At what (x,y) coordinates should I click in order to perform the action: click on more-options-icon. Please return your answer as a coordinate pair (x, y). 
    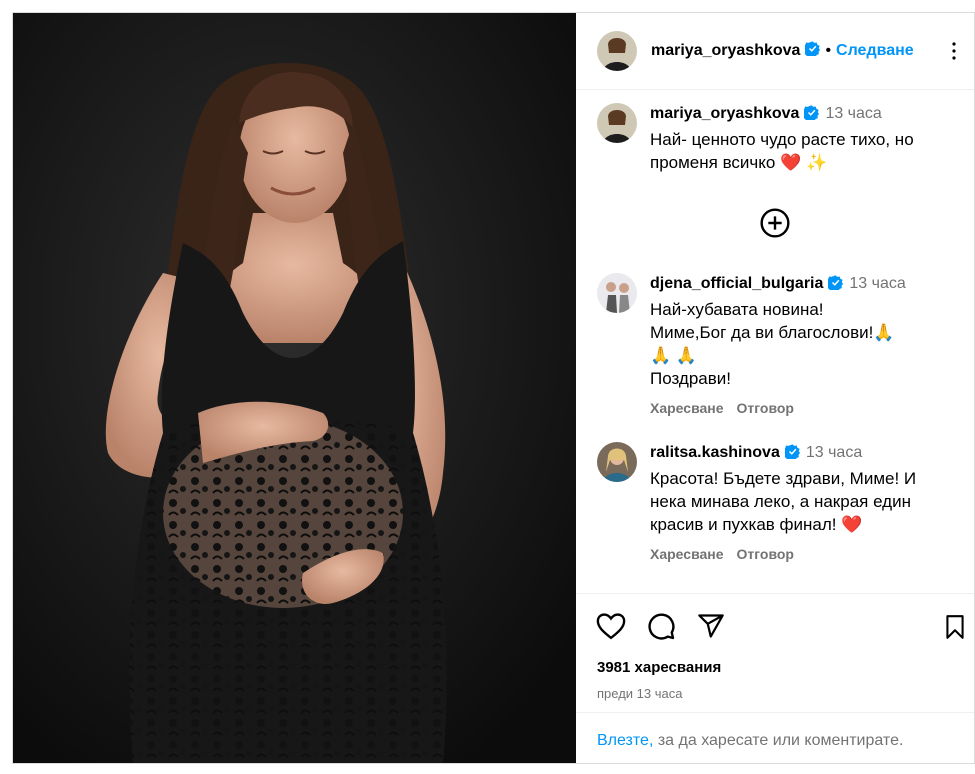
    Looking at the image, I should click on (954, 53).